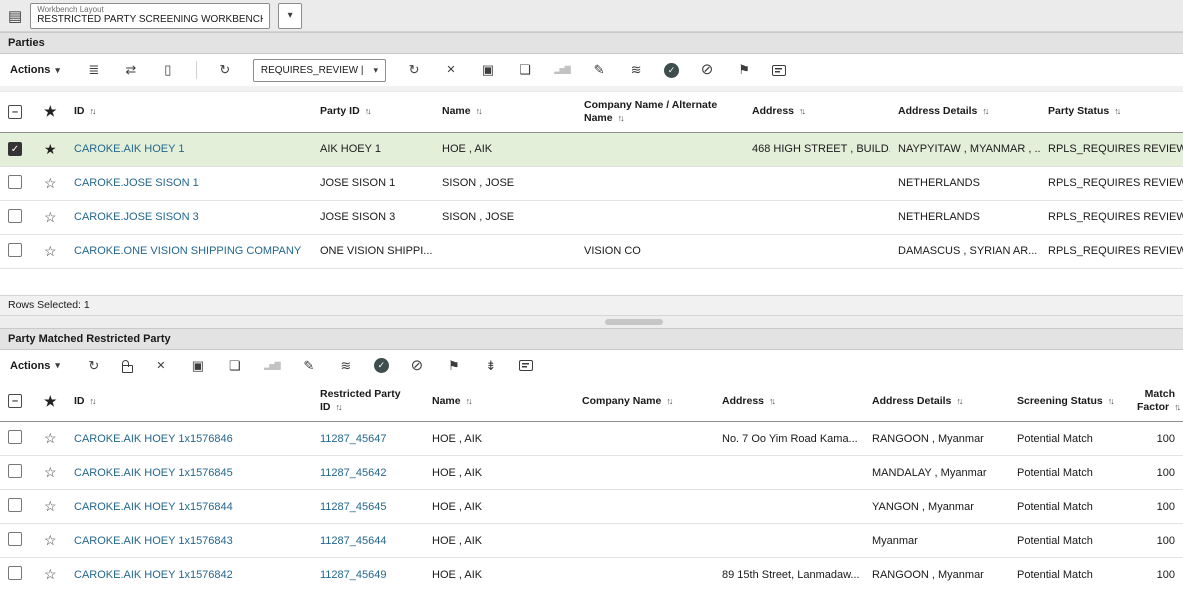 The image size is (1183, 590). Describe the element at coordinates (136, 183) in the screenshot. I see `party-id-link: CAROKE.JOSE SISON 1` at that location.